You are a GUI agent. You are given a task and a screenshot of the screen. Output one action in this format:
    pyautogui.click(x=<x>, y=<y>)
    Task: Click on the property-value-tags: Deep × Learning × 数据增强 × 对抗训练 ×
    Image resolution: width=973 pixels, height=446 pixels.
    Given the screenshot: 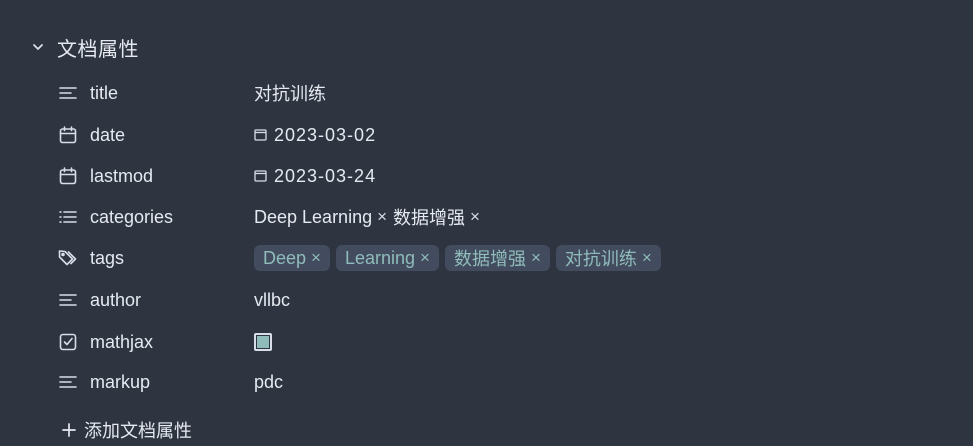 What is the action you would take?
    pyautogui.click(x=457, y=258)
    